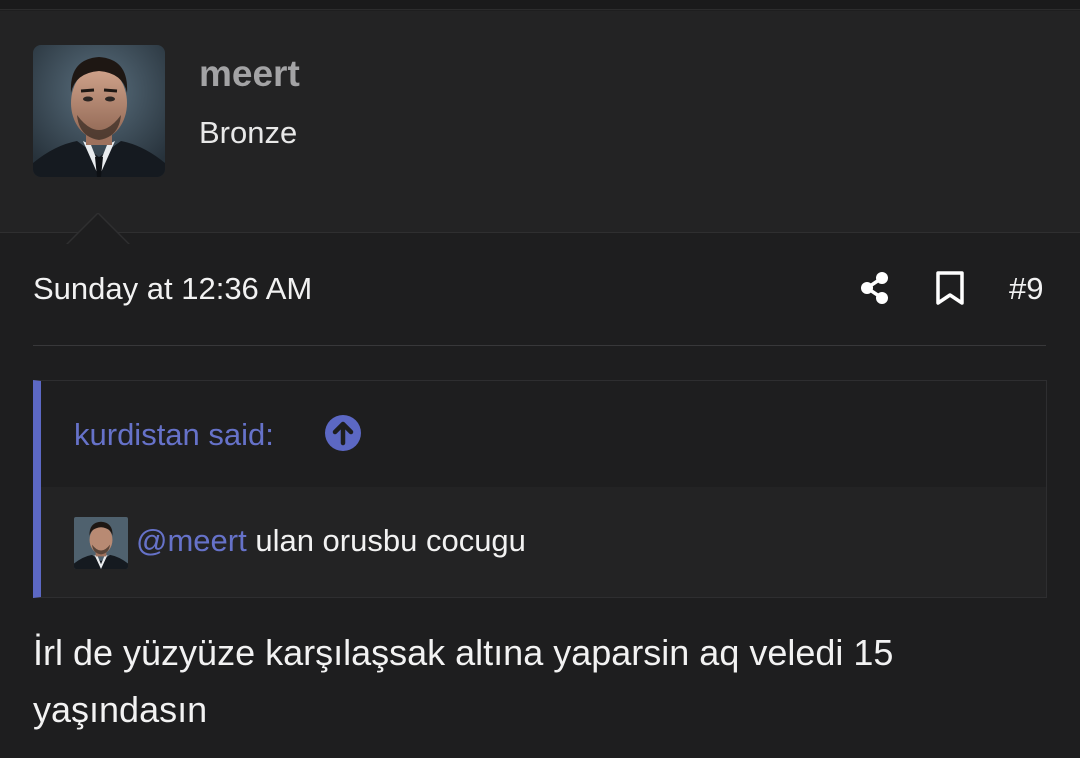  What do you see at coordinates (191, 540) in the screenshot?
I see `user-mention-link: @meert` at bounding box center [191, 540].